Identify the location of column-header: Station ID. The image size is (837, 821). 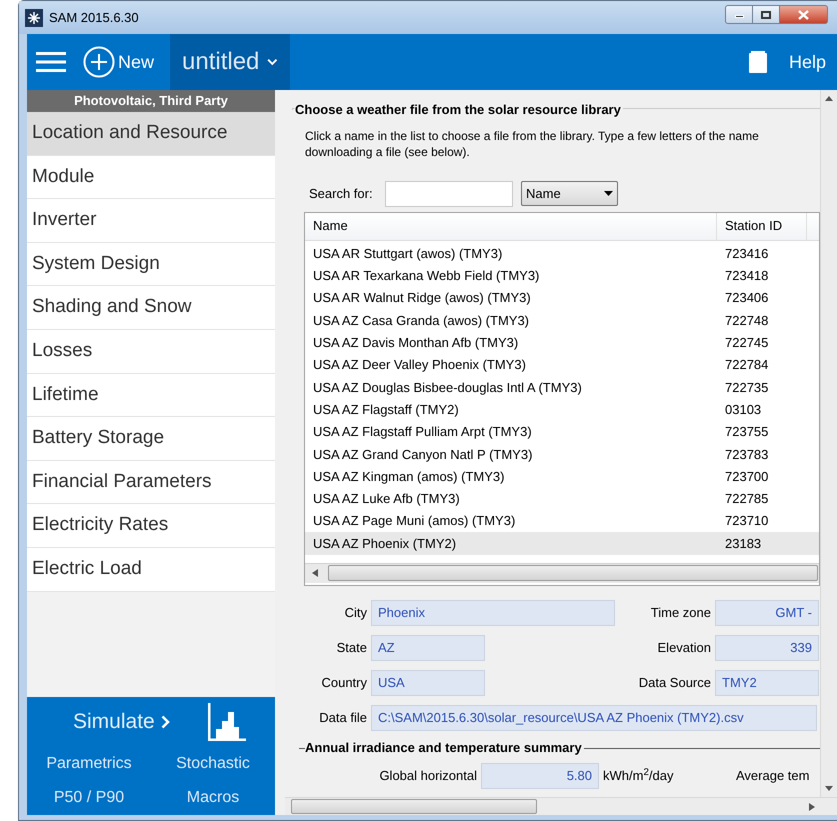
(762, 226).